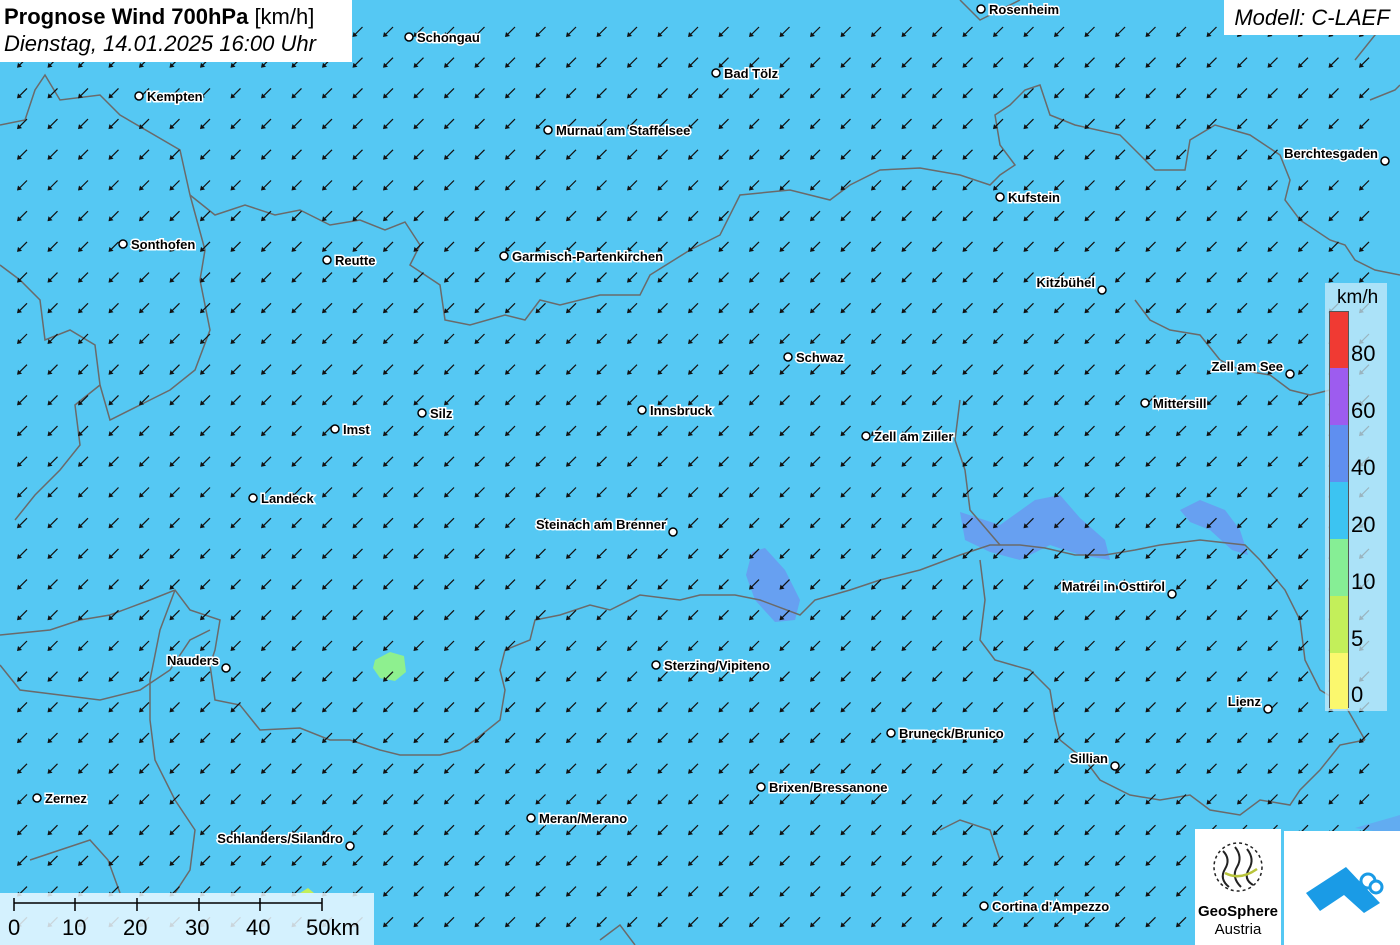 Image resolution: width=1400 pixels, height=945 pixels. I want to click on city-marker: Lienz, so click(1249, 703).